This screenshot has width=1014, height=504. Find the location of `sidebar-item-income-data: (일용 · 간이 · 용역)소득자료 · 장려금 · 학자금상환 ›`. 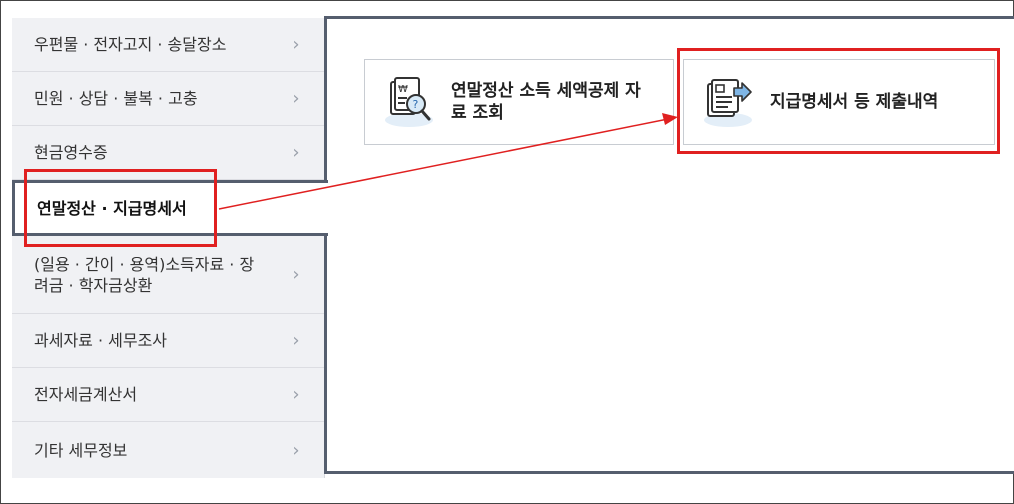

sidebar-item-income-data: (일용 · 간이 · 용역)소득자료 · 장려금 · 학자금상환 › is located at coordinates (168, 275).